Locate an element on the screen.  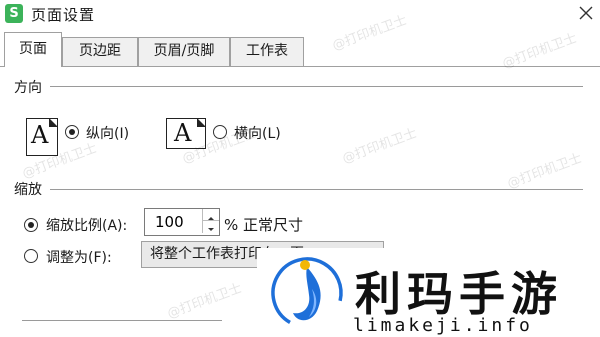
tab-baseline is located at coordinates (300, 66).